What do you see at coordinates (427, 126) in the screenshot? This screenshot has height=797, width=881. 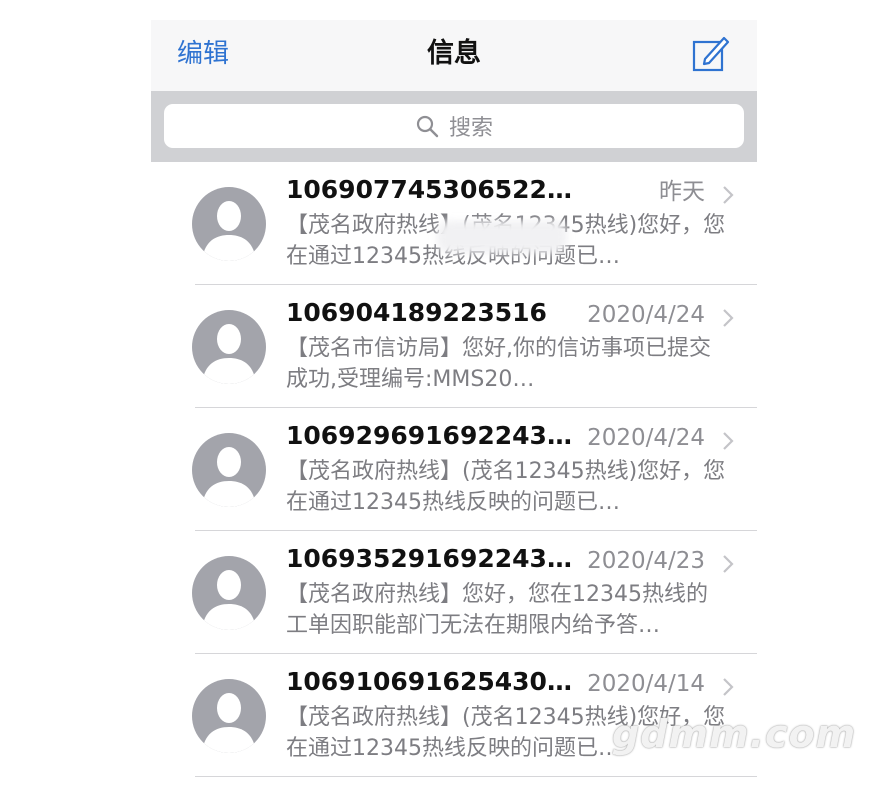 I see `search-icon` at bounding box center [427, 126].